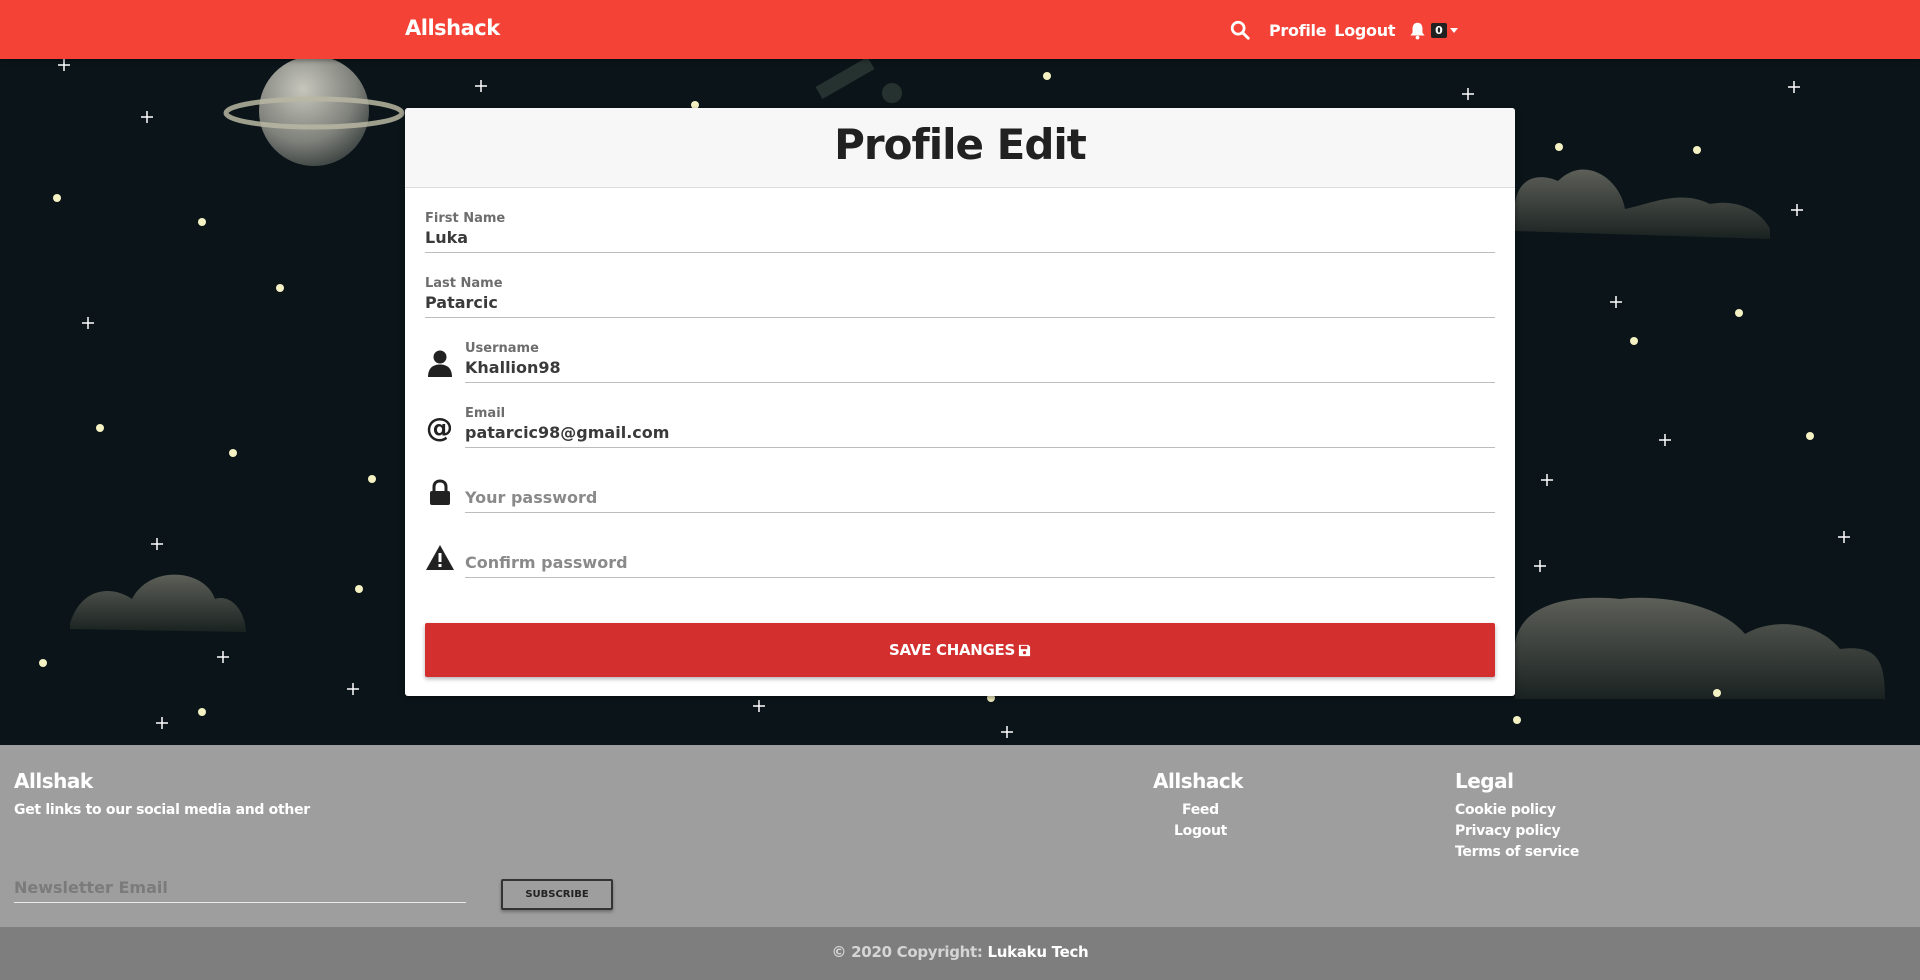 The height and width of the screenshot is (980, 1920). What do you see at coordinates (447, 237) in the screenshot?
I see `first-name-value: Luka` at bounding box center [447, 237].